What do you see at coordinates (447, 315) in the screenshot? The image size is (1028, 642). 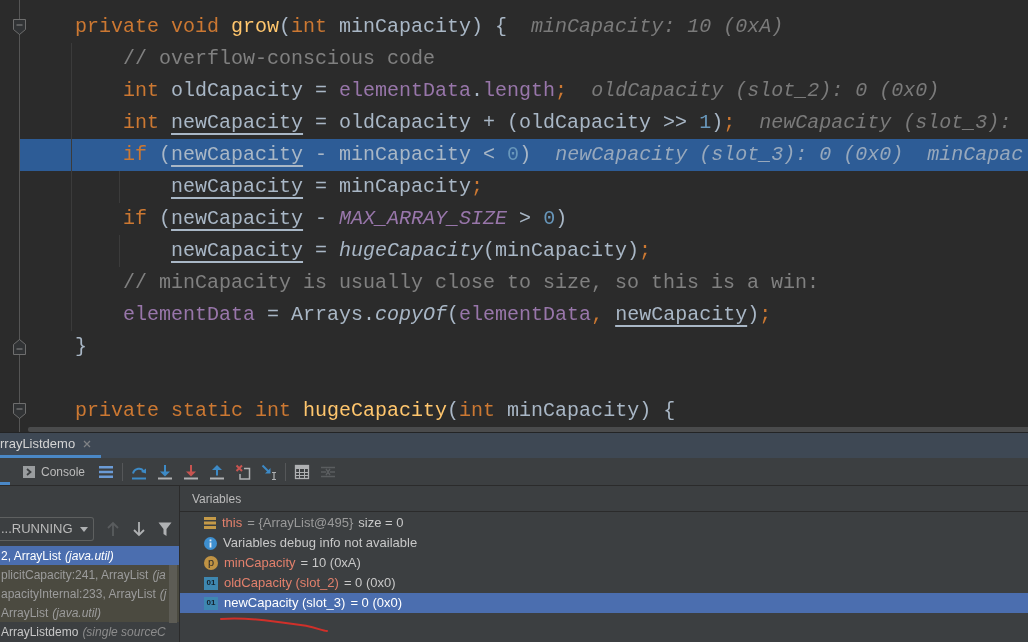 I see `code-line: elementData = Arrays.copyOf(elementData, newCapacity);` at bounding box center [447, 315].